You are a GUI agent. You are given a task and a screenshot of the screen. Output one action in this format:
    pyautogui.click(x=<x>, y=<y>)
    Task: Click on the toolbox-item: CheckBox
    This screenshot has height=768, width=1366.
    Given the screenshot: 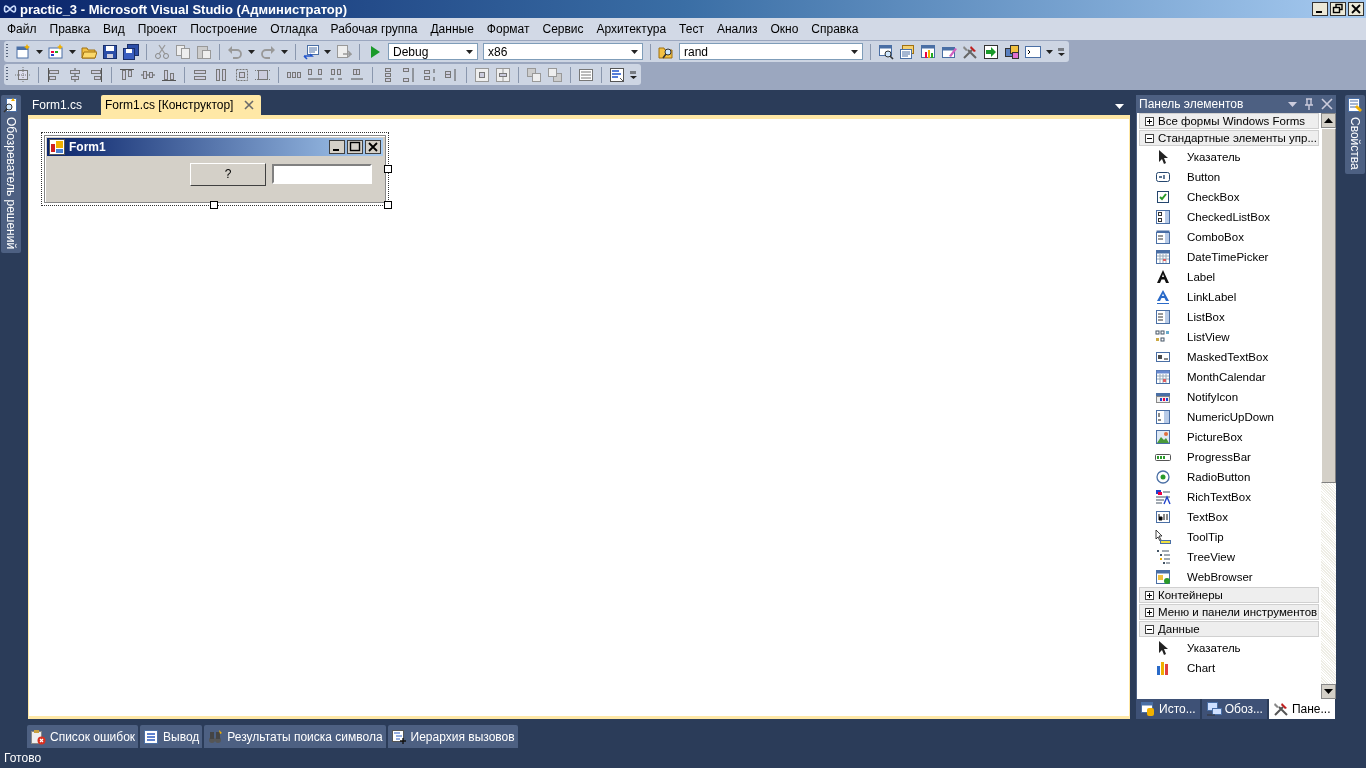 What is the action you would take?
    pyautogui.click(x=1229, y=197)
    